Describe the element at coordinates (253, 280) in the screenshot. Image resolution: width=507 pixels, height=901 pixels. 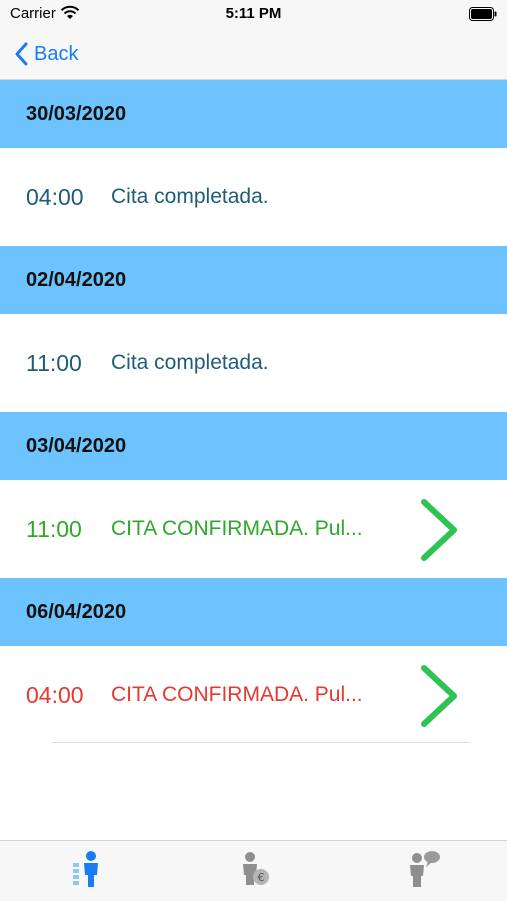
I see `date-header: 02/04/2020` at that location.